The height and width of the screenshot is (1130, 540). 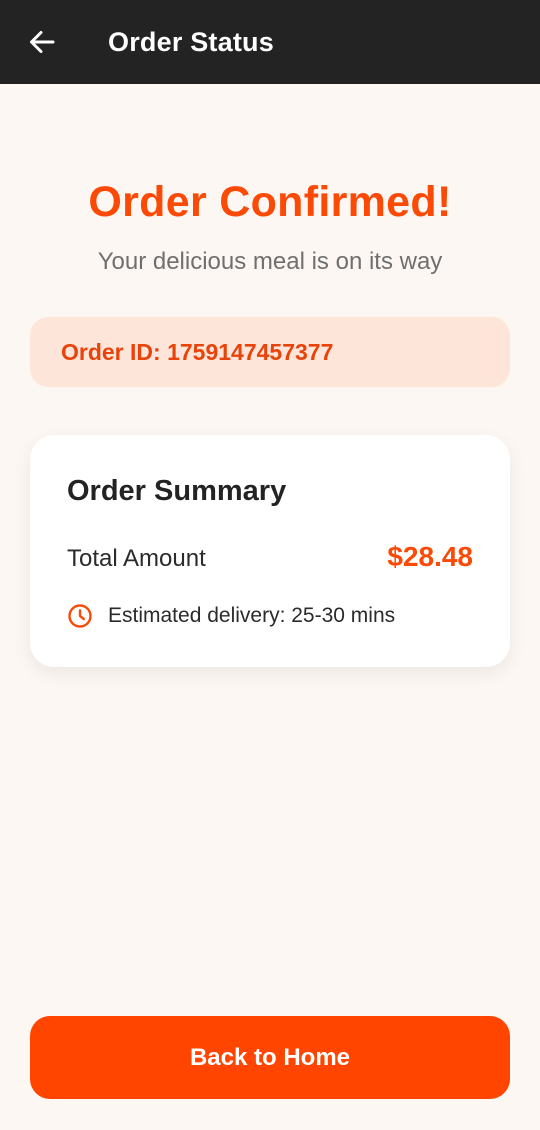 What do you see at coordinates (177, 491) in the screenshot?
I see `summary-title: Order Summary` at bounding box center [177, 491].